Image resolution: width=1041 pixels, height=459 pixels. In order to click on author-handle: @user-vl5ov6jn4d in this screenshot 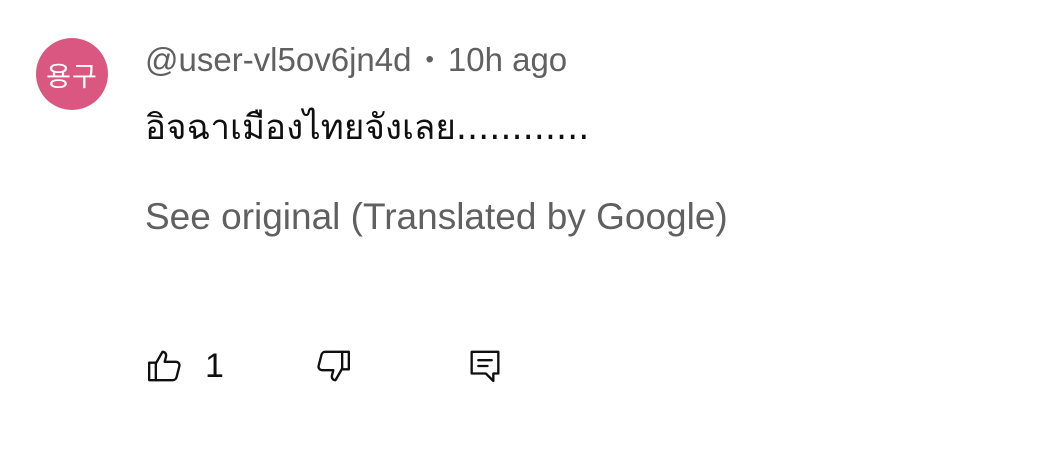, I will do `click(278, 60)`.